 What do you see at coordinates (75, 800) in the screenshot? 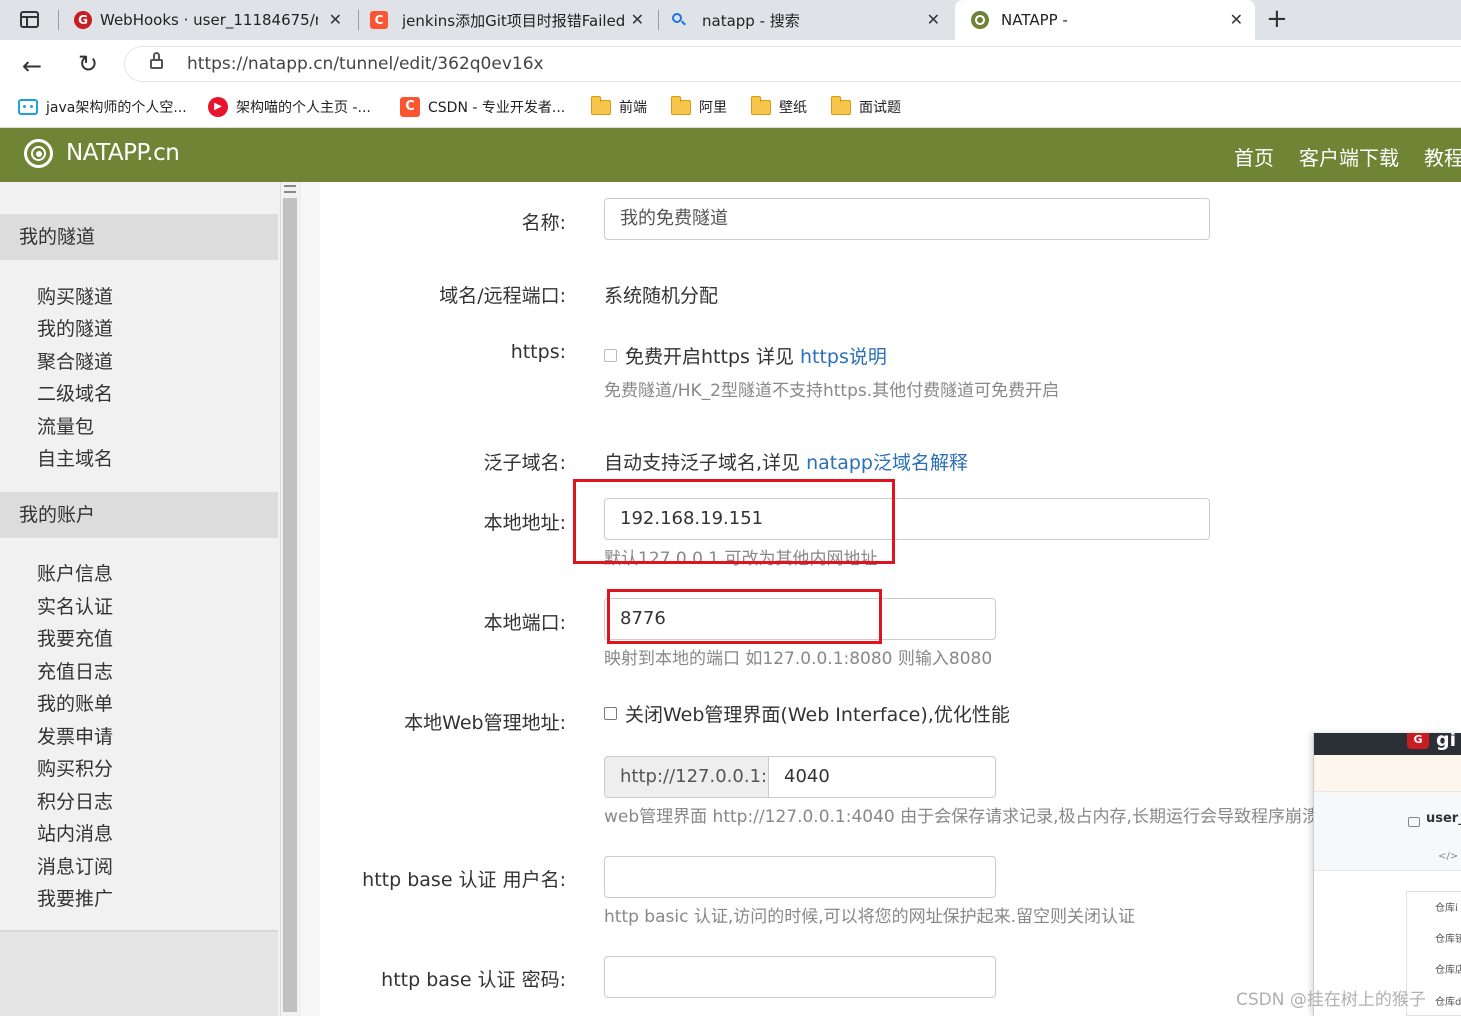
I see `sidebar-item-points-log: 积分日志` at bounding box center [75, 800].